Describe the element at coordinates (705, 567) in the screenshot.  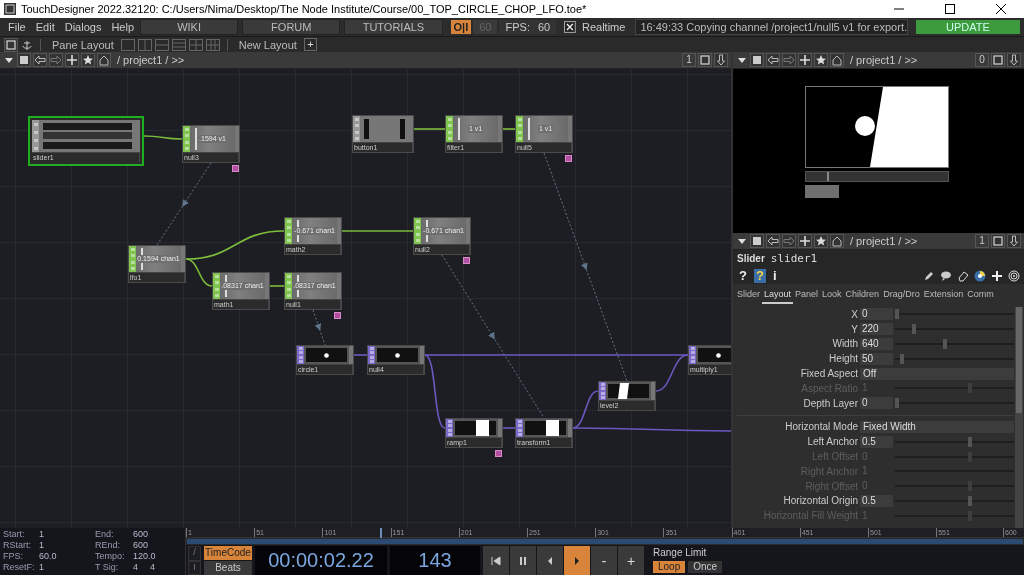
I see `range-mode-button: Once` at that location.